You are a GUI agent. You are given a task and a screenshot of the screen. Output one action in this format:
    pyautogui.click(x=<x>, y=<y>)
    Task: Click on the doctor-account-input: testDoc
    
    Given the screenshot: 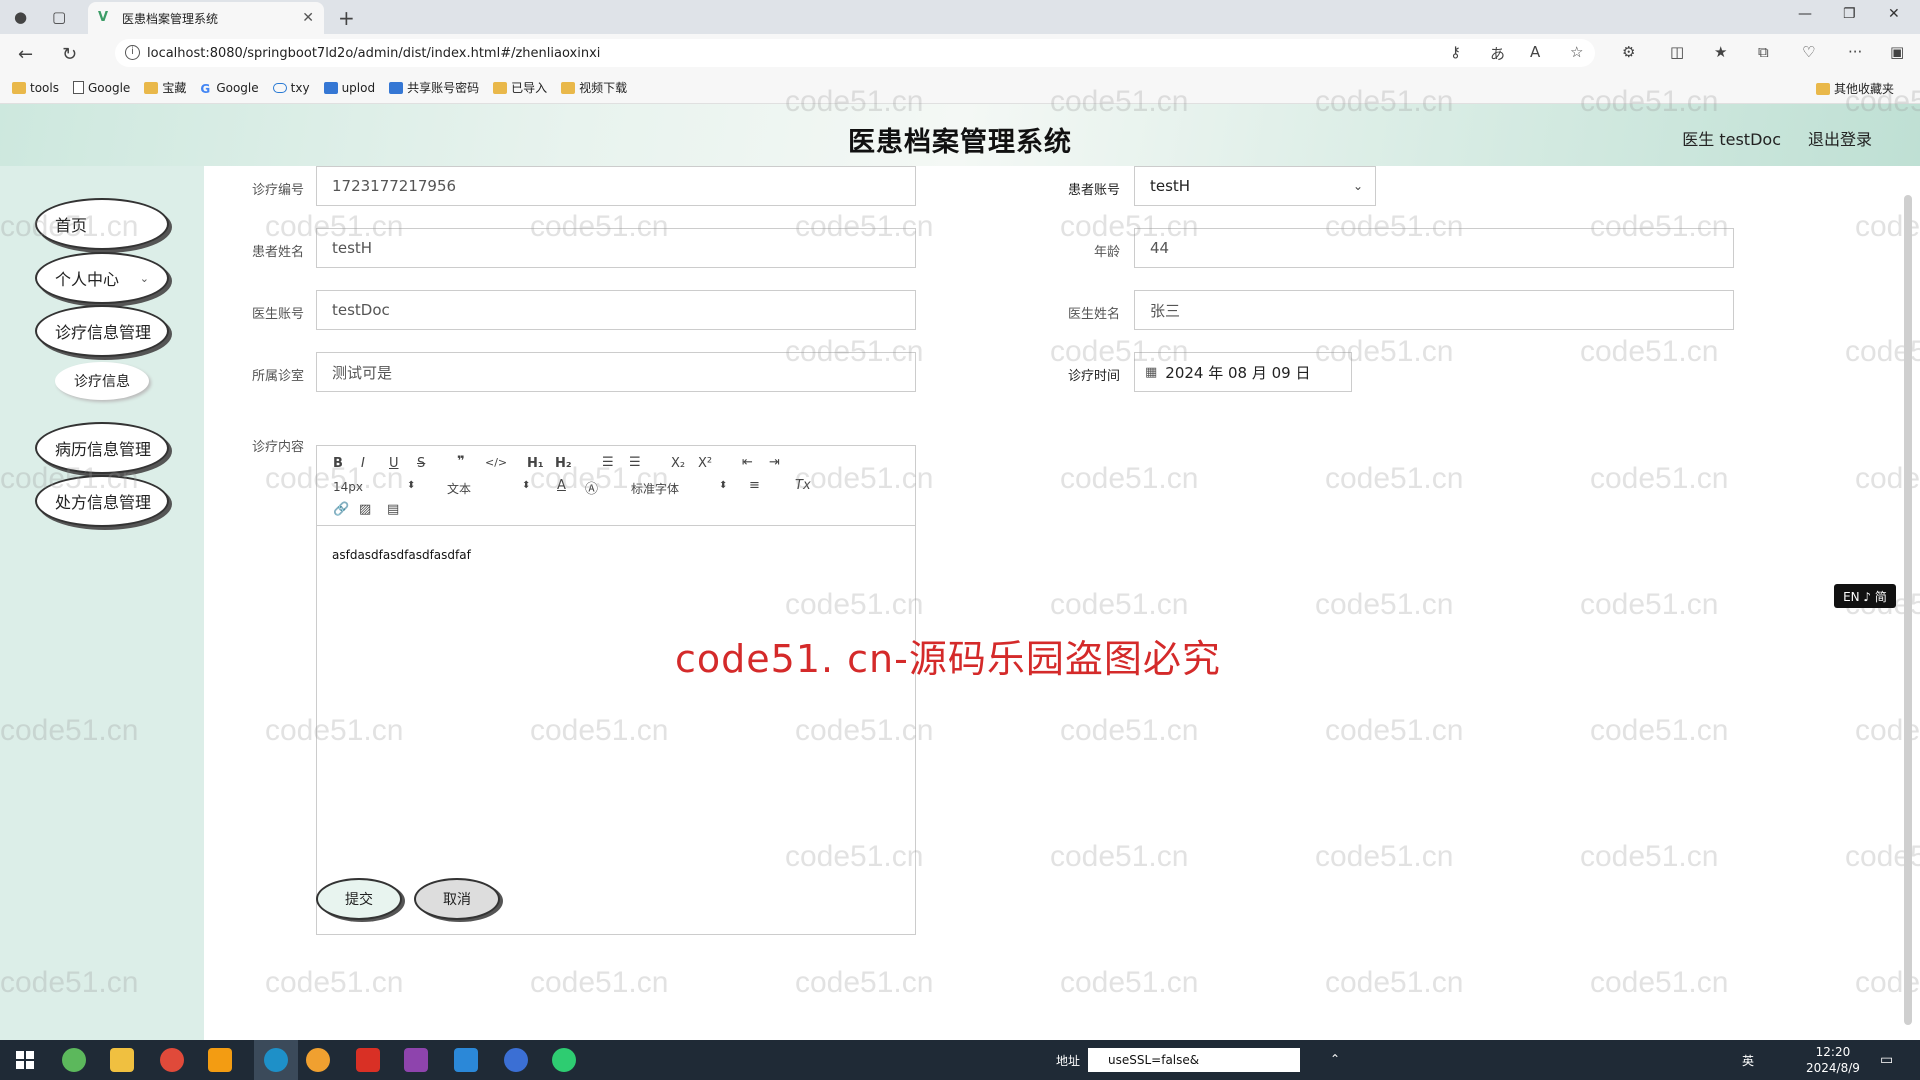 What is the action you would take?
    pyautogui.click(x=616, y=310)
    